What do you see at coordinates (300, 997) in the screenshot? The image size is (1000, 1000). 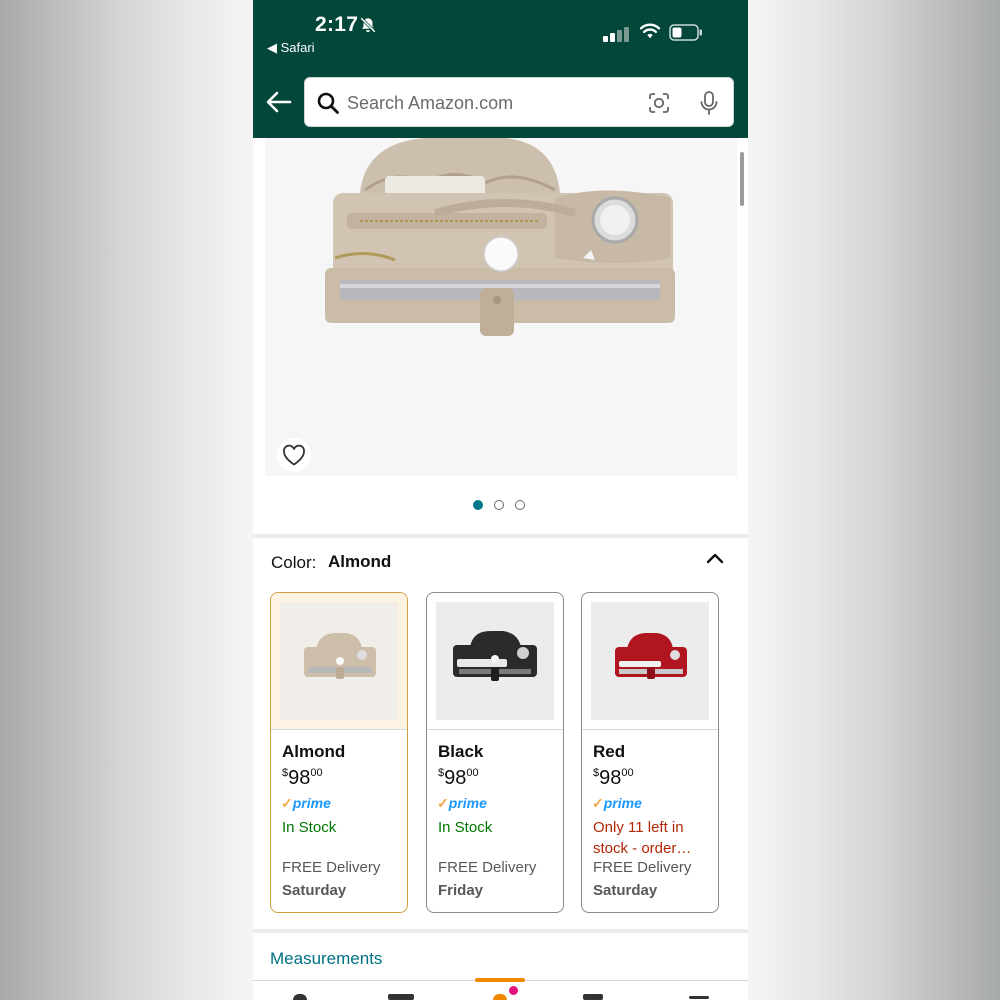 I see `home-icon` at bounding box center [300, 997].